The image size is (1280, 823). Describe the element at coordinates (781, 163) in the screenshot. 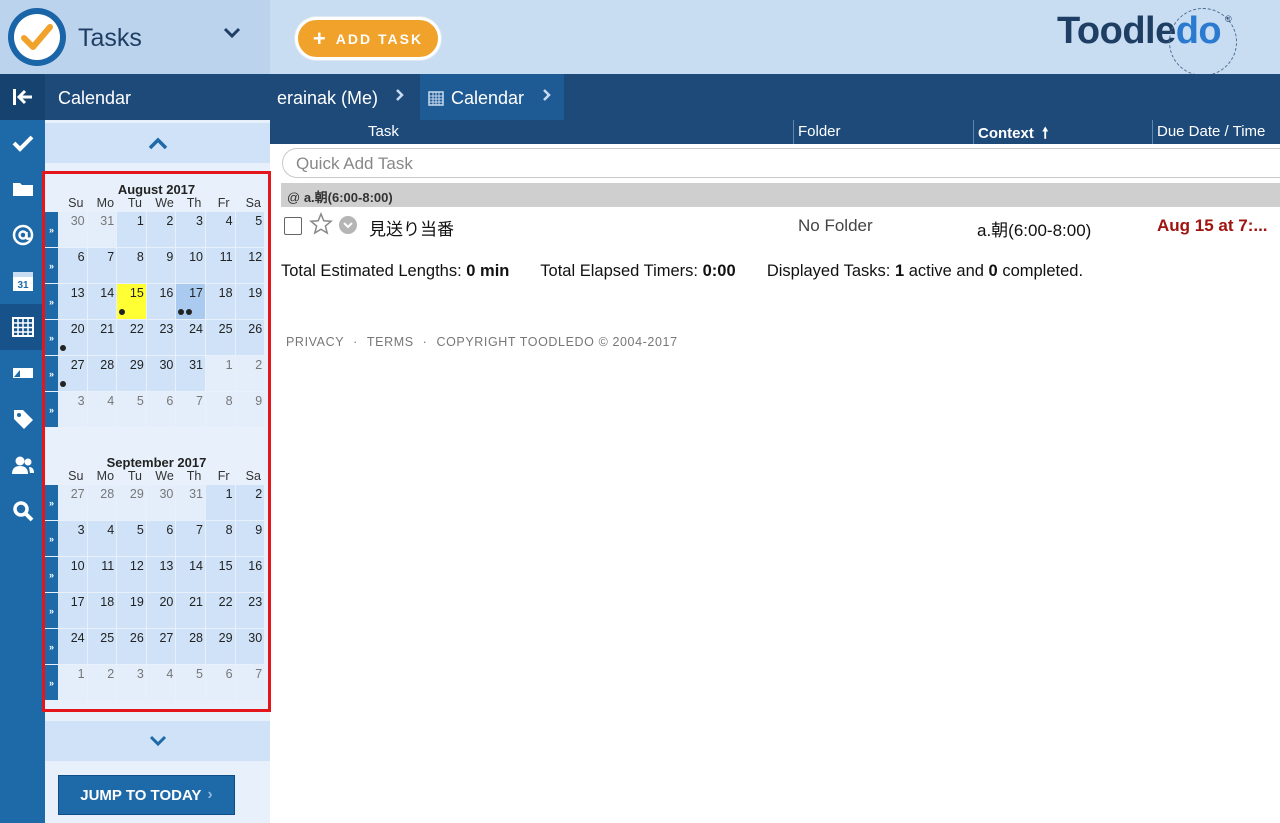

I see `quick-add-input: Quick Add Task` at that location.